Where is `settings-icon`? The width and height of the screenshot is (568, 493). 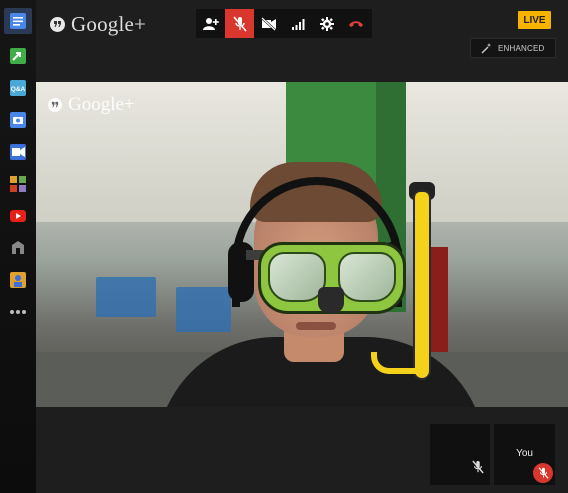
settings-icon is located at coordinates (326, 23).